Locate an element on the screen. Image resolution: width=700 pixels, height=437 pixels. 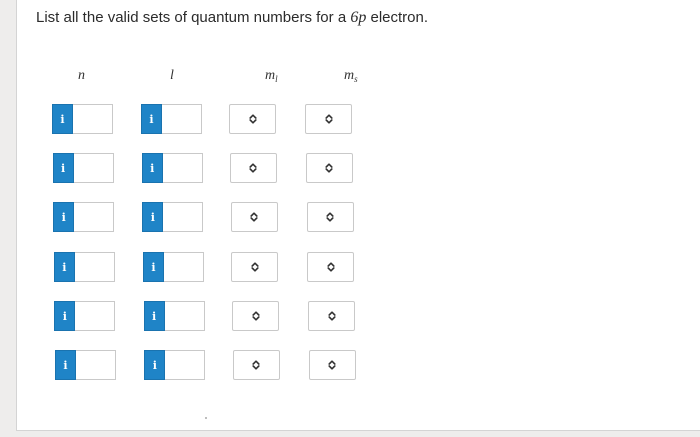
column-header-ml: ml is located at coordinates (271, 76).